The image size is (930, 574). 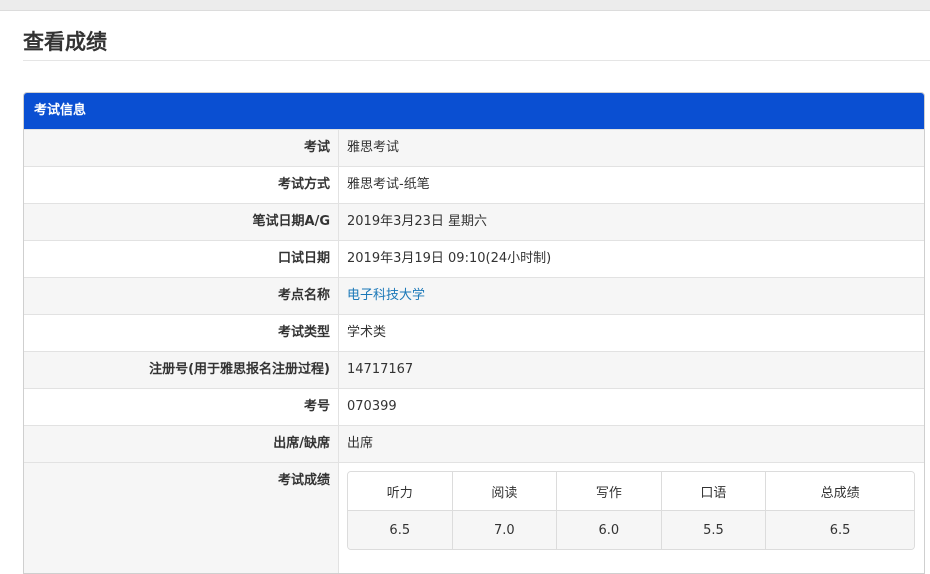 I want to click on row-written-date: 笔试日期A/G 2019年3月23日 星期六, so click(x=474, y=221).